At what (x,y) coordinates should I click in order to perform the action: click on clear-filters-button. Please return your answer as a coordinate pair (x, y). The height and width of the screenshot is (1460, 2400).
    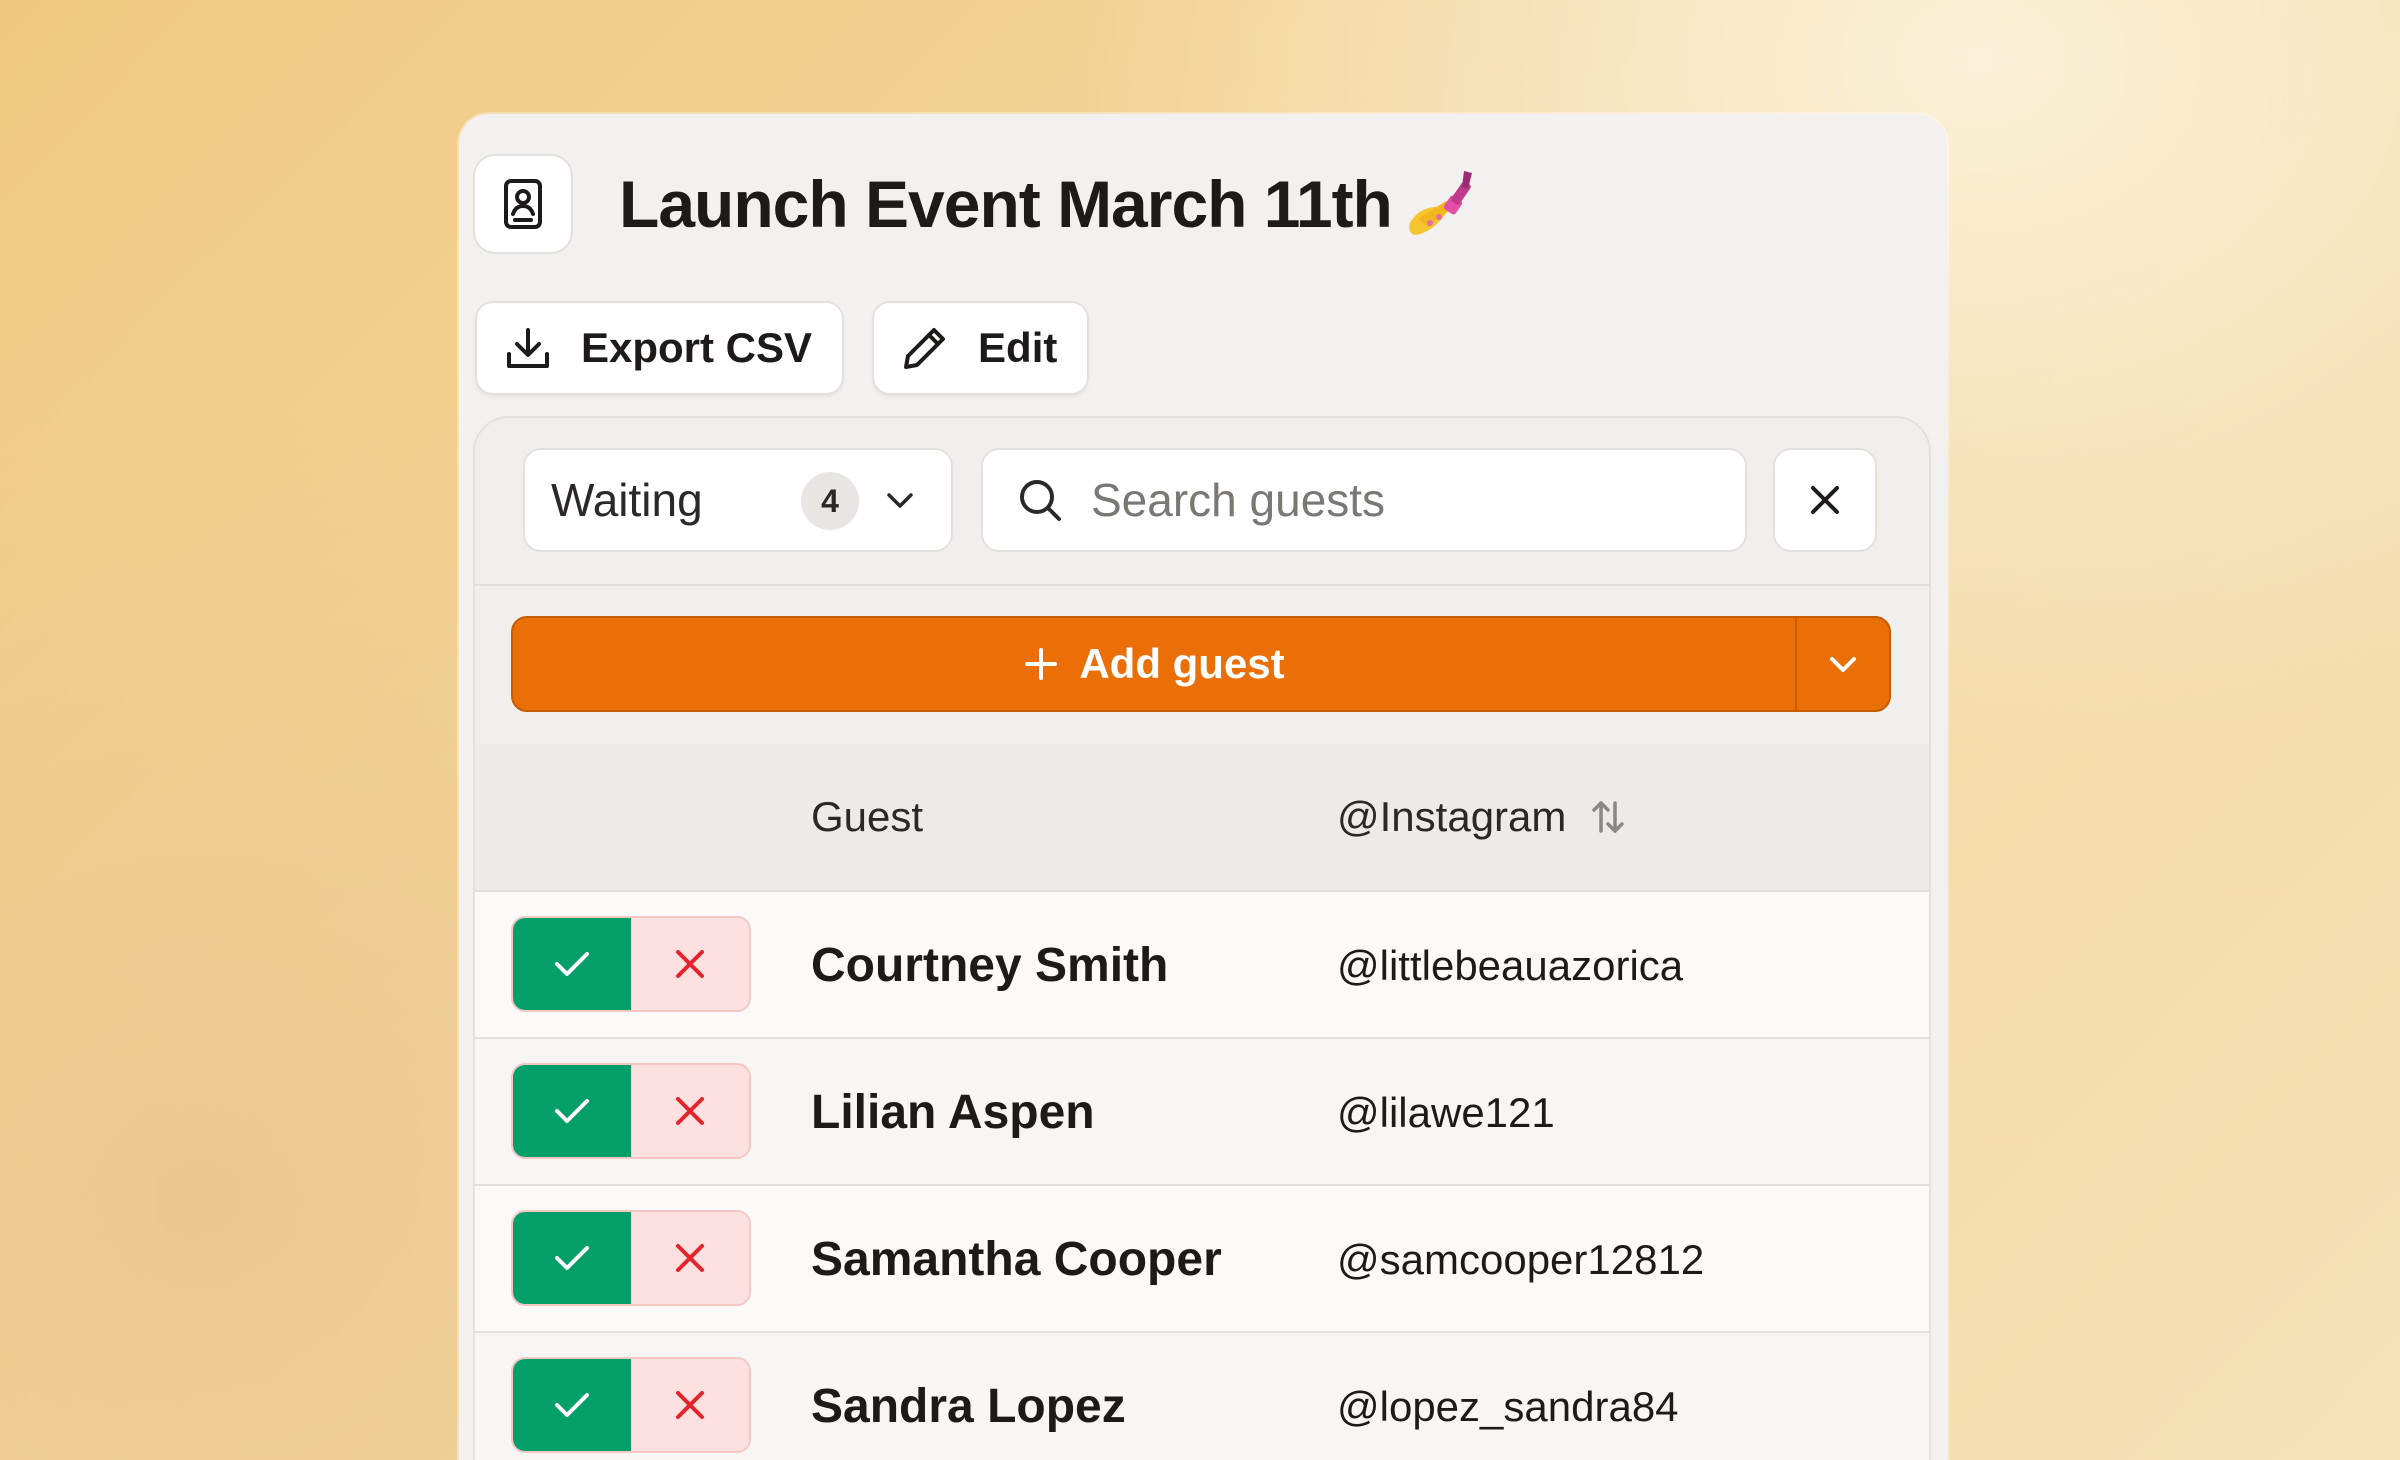
    Looking at the image, I should click on (1825, 500).